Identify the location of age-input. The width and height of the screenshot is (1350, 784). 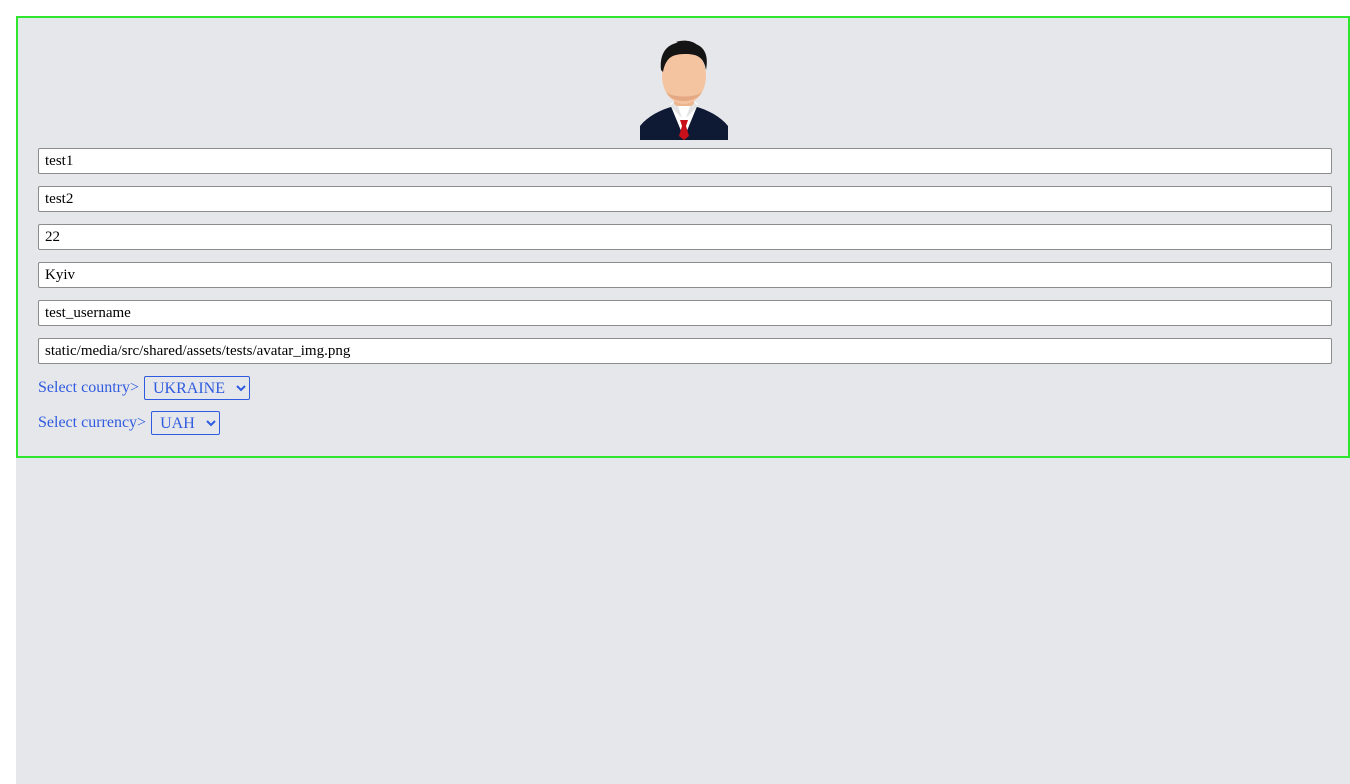
(685, 237).